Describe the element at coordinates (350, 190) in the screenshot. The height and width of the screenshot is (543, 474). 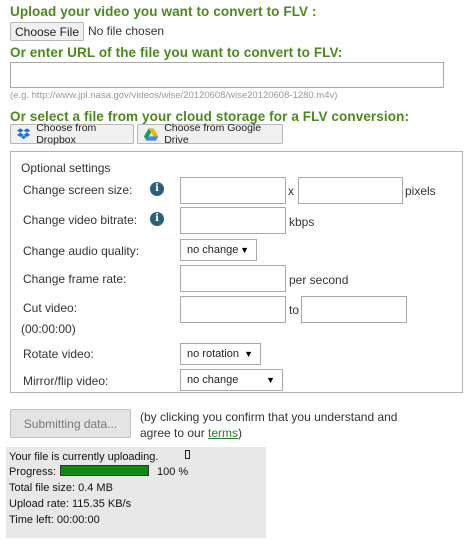
I see `screen-height-input` at that location.